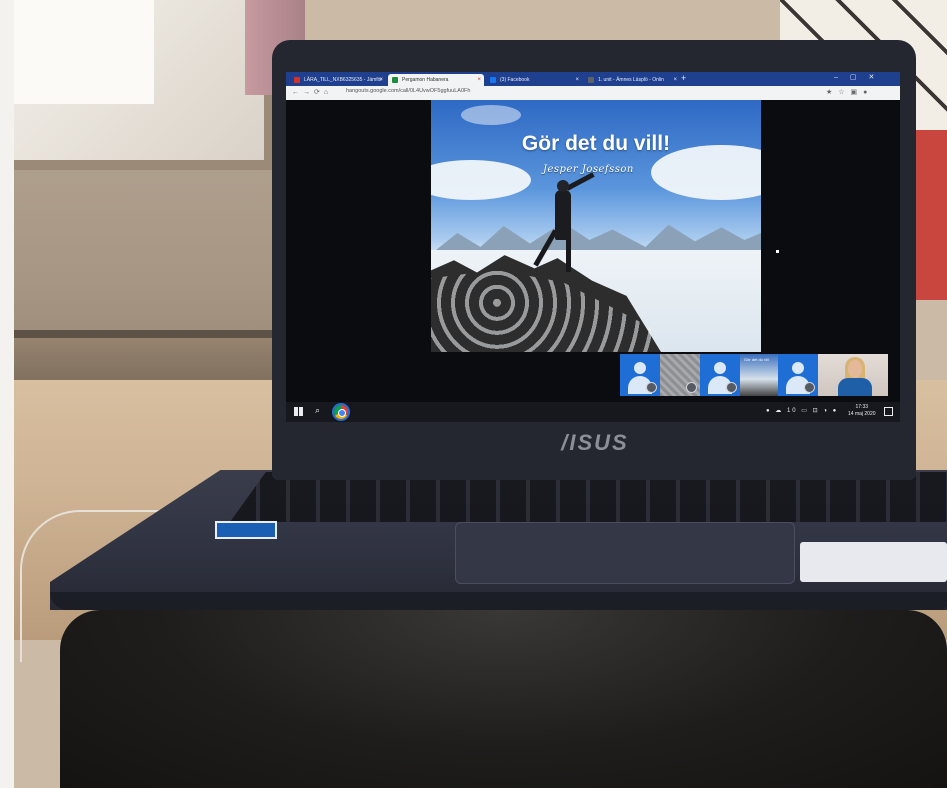  What do you see at coordinates (860, 77) in the screenshot?
I see `window-controls: –▢✕` at bounding box center [860, 77].